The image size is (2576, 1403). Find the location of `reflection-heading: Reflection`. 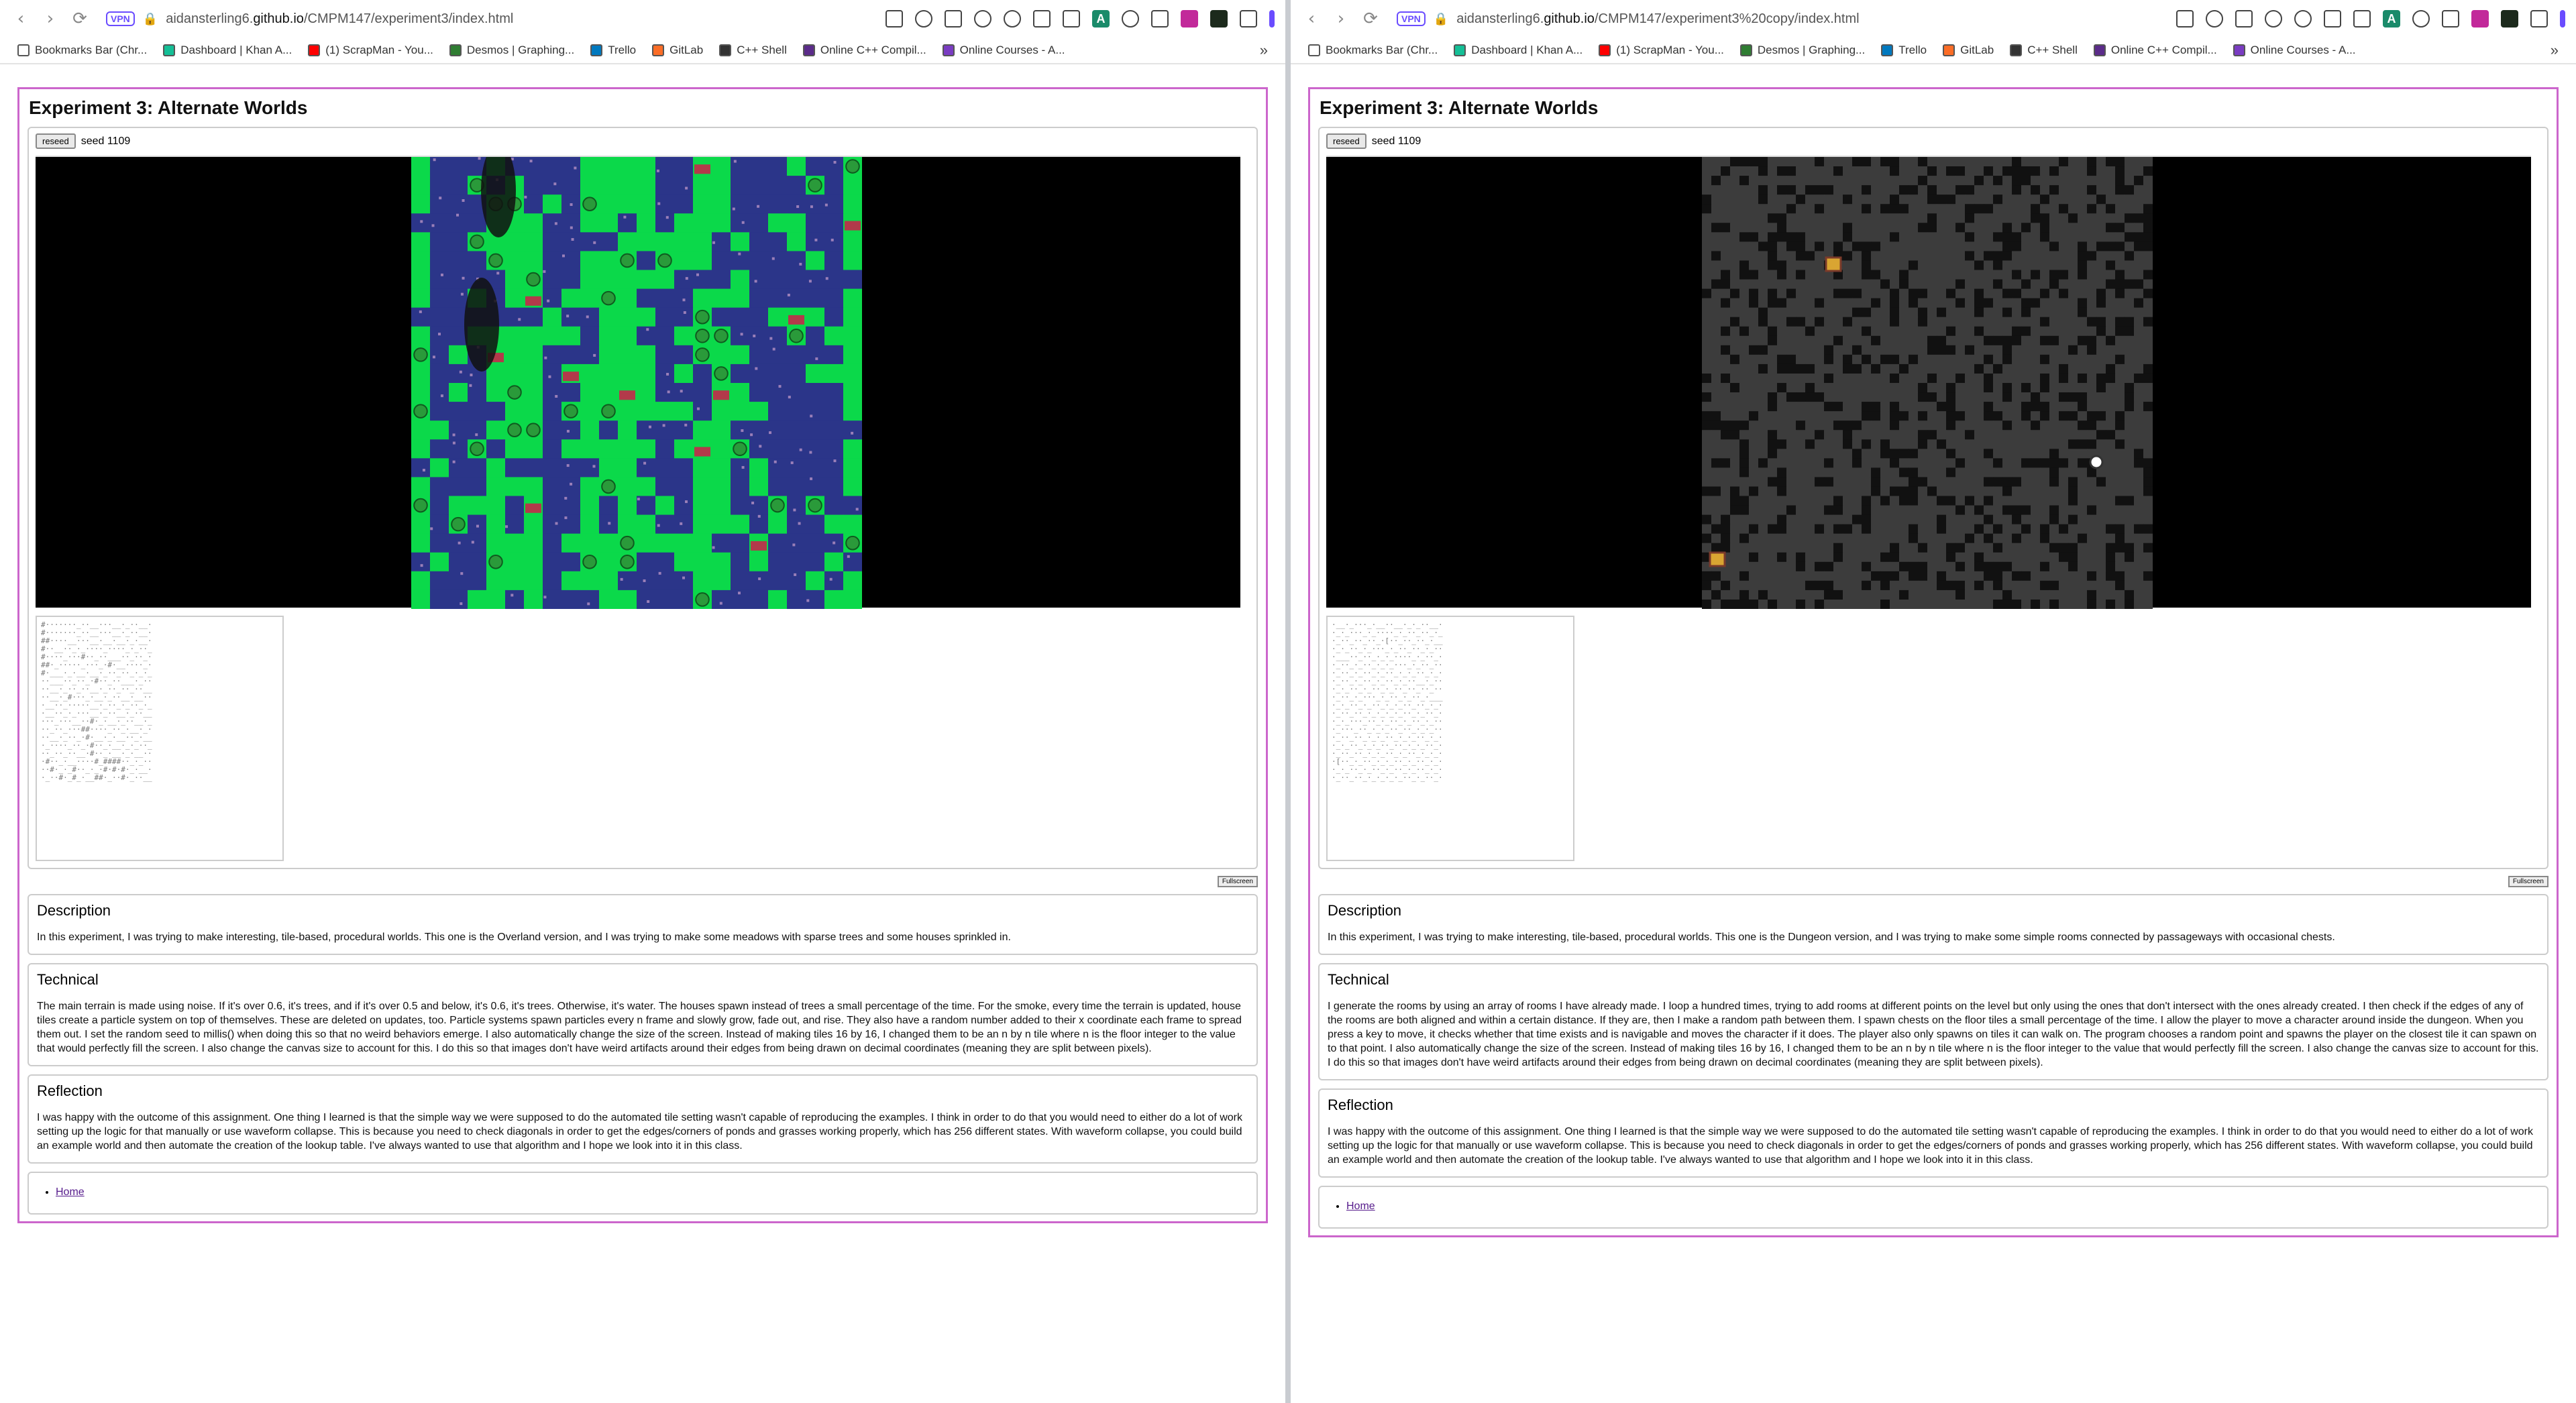

reflection-heading: Reflection is located at coordinates (1360, 1105).